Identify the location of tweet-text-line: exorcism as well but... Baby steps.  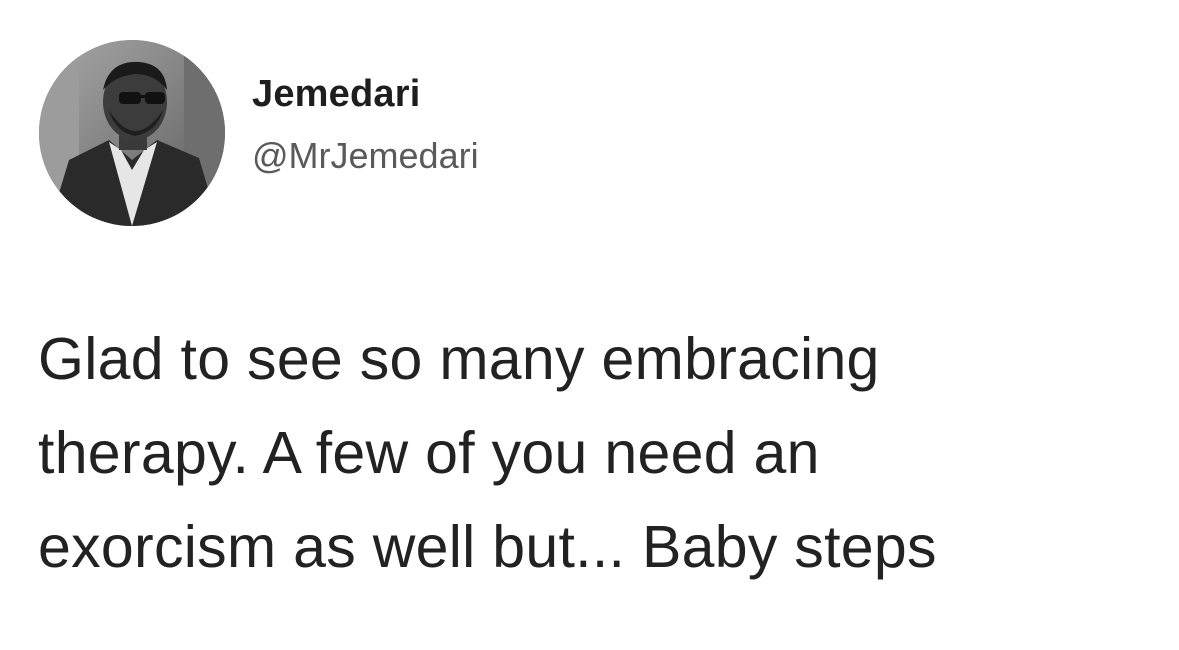
(487, 547).